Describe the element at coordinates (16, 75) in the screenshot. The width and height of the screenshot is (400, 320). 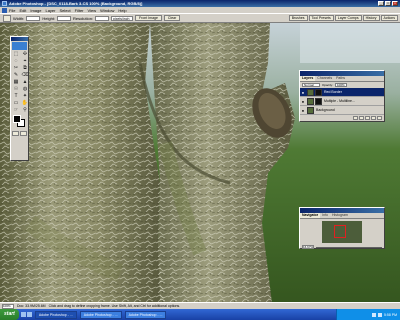
I see `brush-tool-icon: ✎` at that location.